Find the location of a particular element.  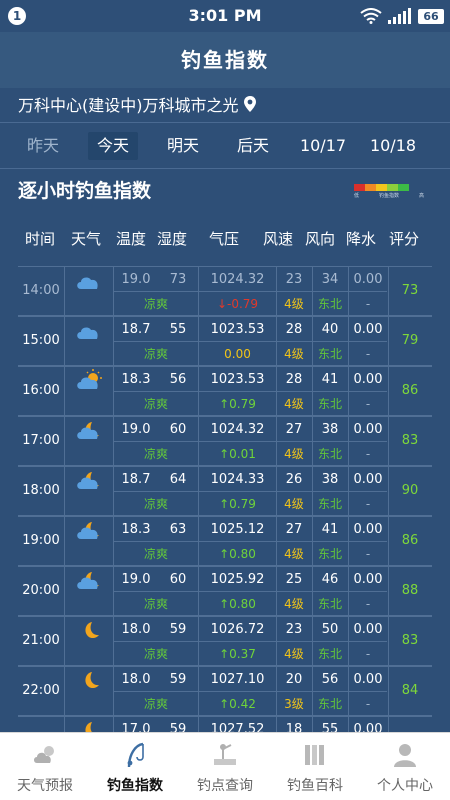

tab-tomorrow: 明天 is located at coordinates (183, 146).